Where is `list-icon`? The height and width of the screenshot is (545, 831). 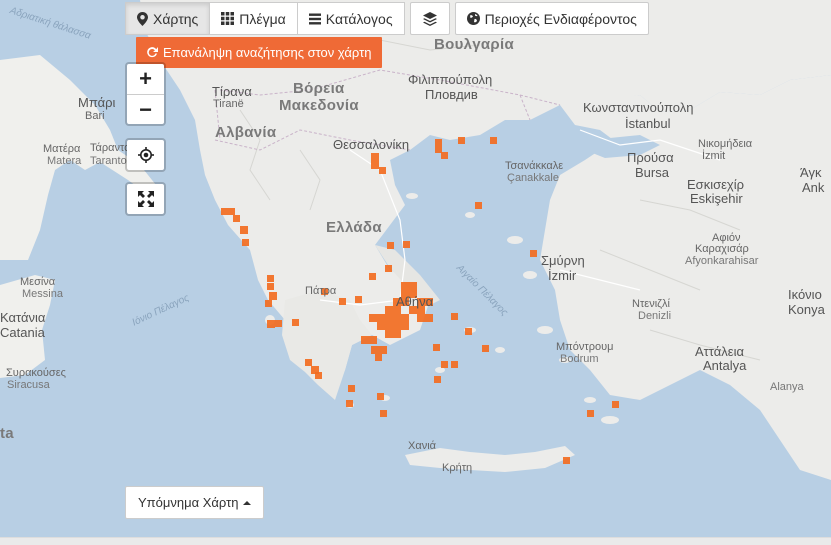
list-icon is located at coordinates (314, 19).